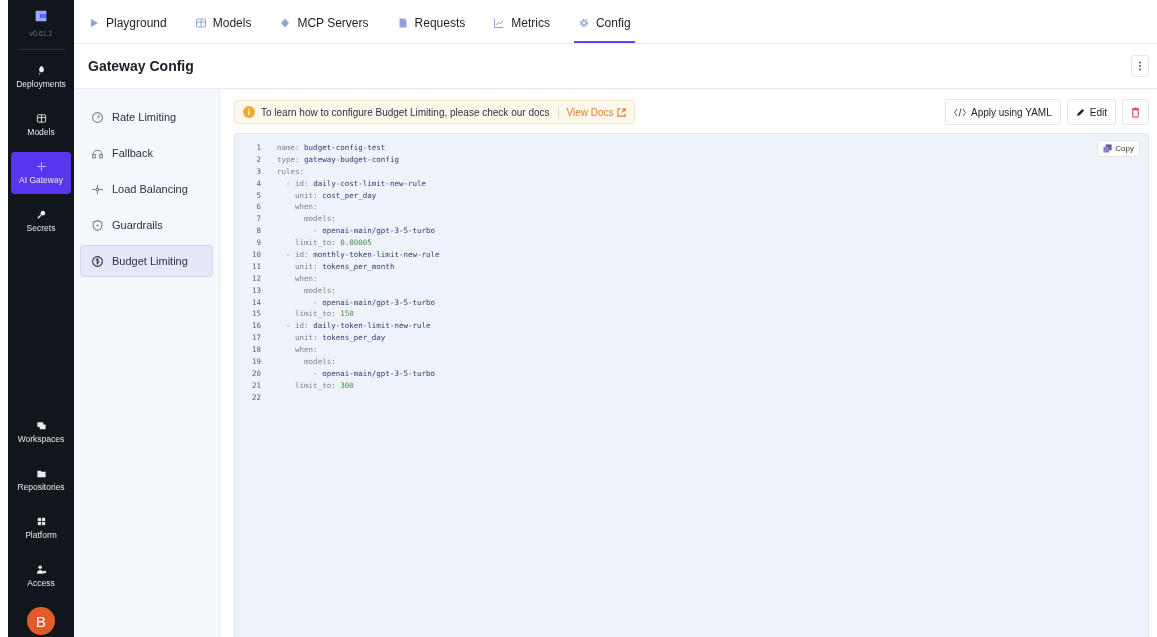  Describe the element at coordinates (97, 261) in the screenshot. I see `dollar-icon` at that location.